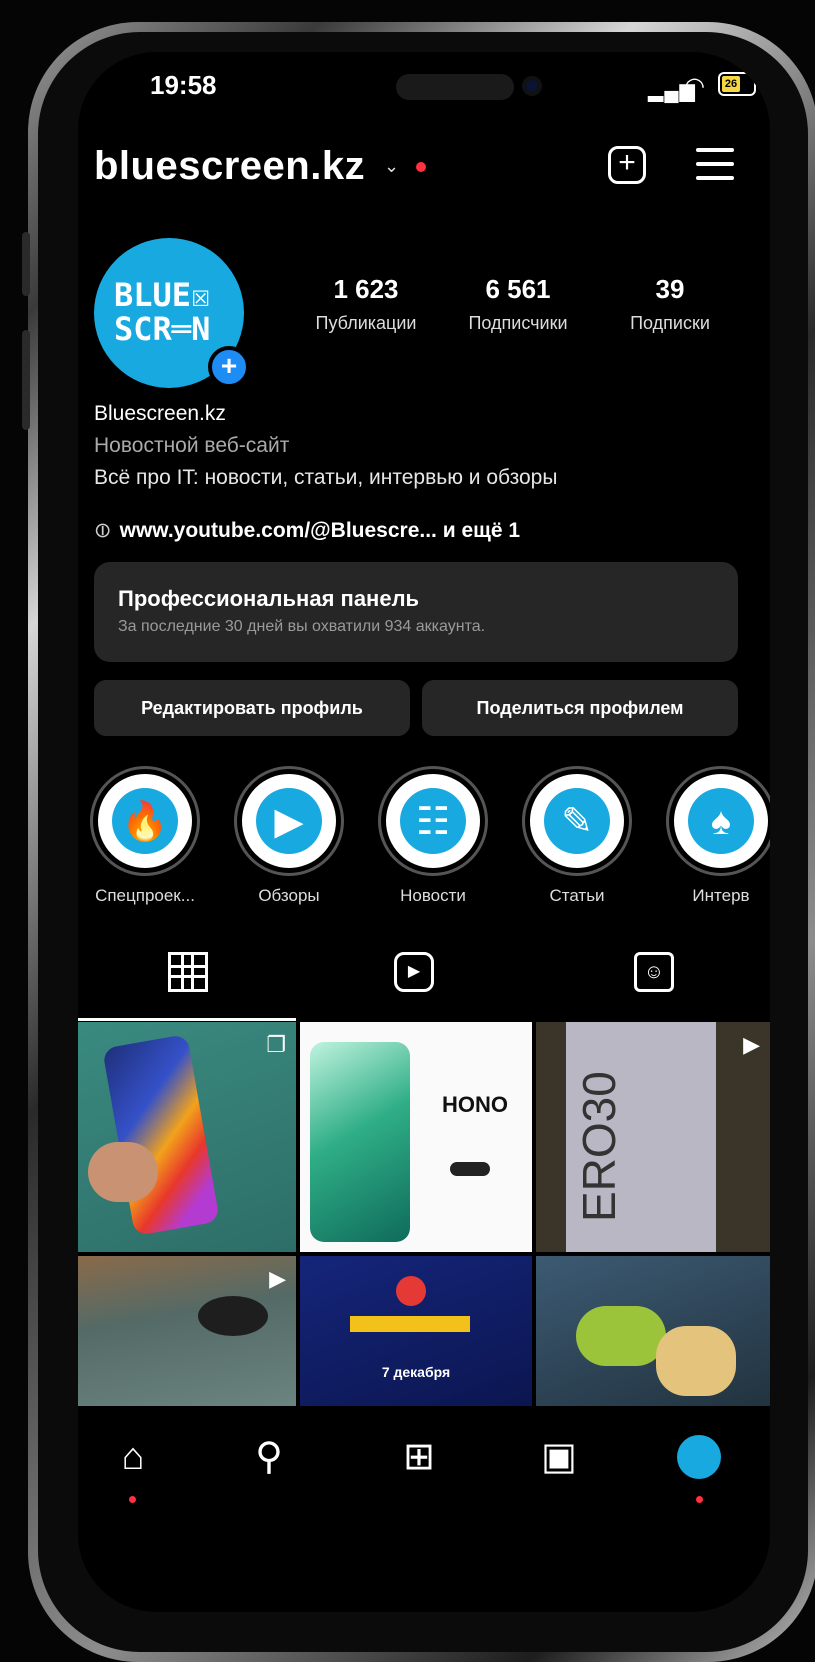 The width and height of the screenshot is (815, 1662). What do you see at coordinates (366, 289) in the screenshot?
I see `stat-posts-value: 1 623` at bounding box center [366, 289].